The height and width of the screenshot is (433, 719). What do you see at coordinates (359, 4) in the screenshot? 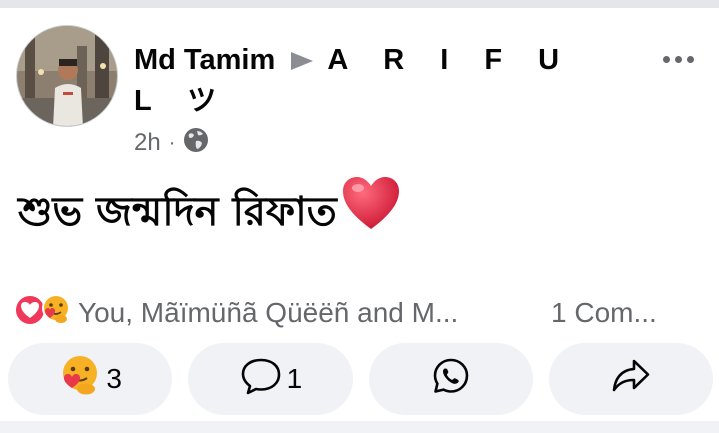
I see `top-divider` at bounding box center [359, 4].